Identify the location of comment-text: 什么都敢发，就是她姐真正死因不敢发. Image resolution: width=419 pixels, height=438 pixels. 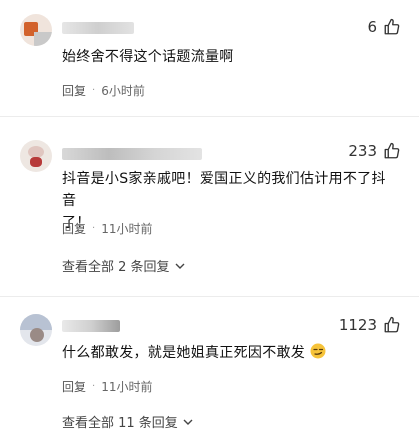
(230, 353).